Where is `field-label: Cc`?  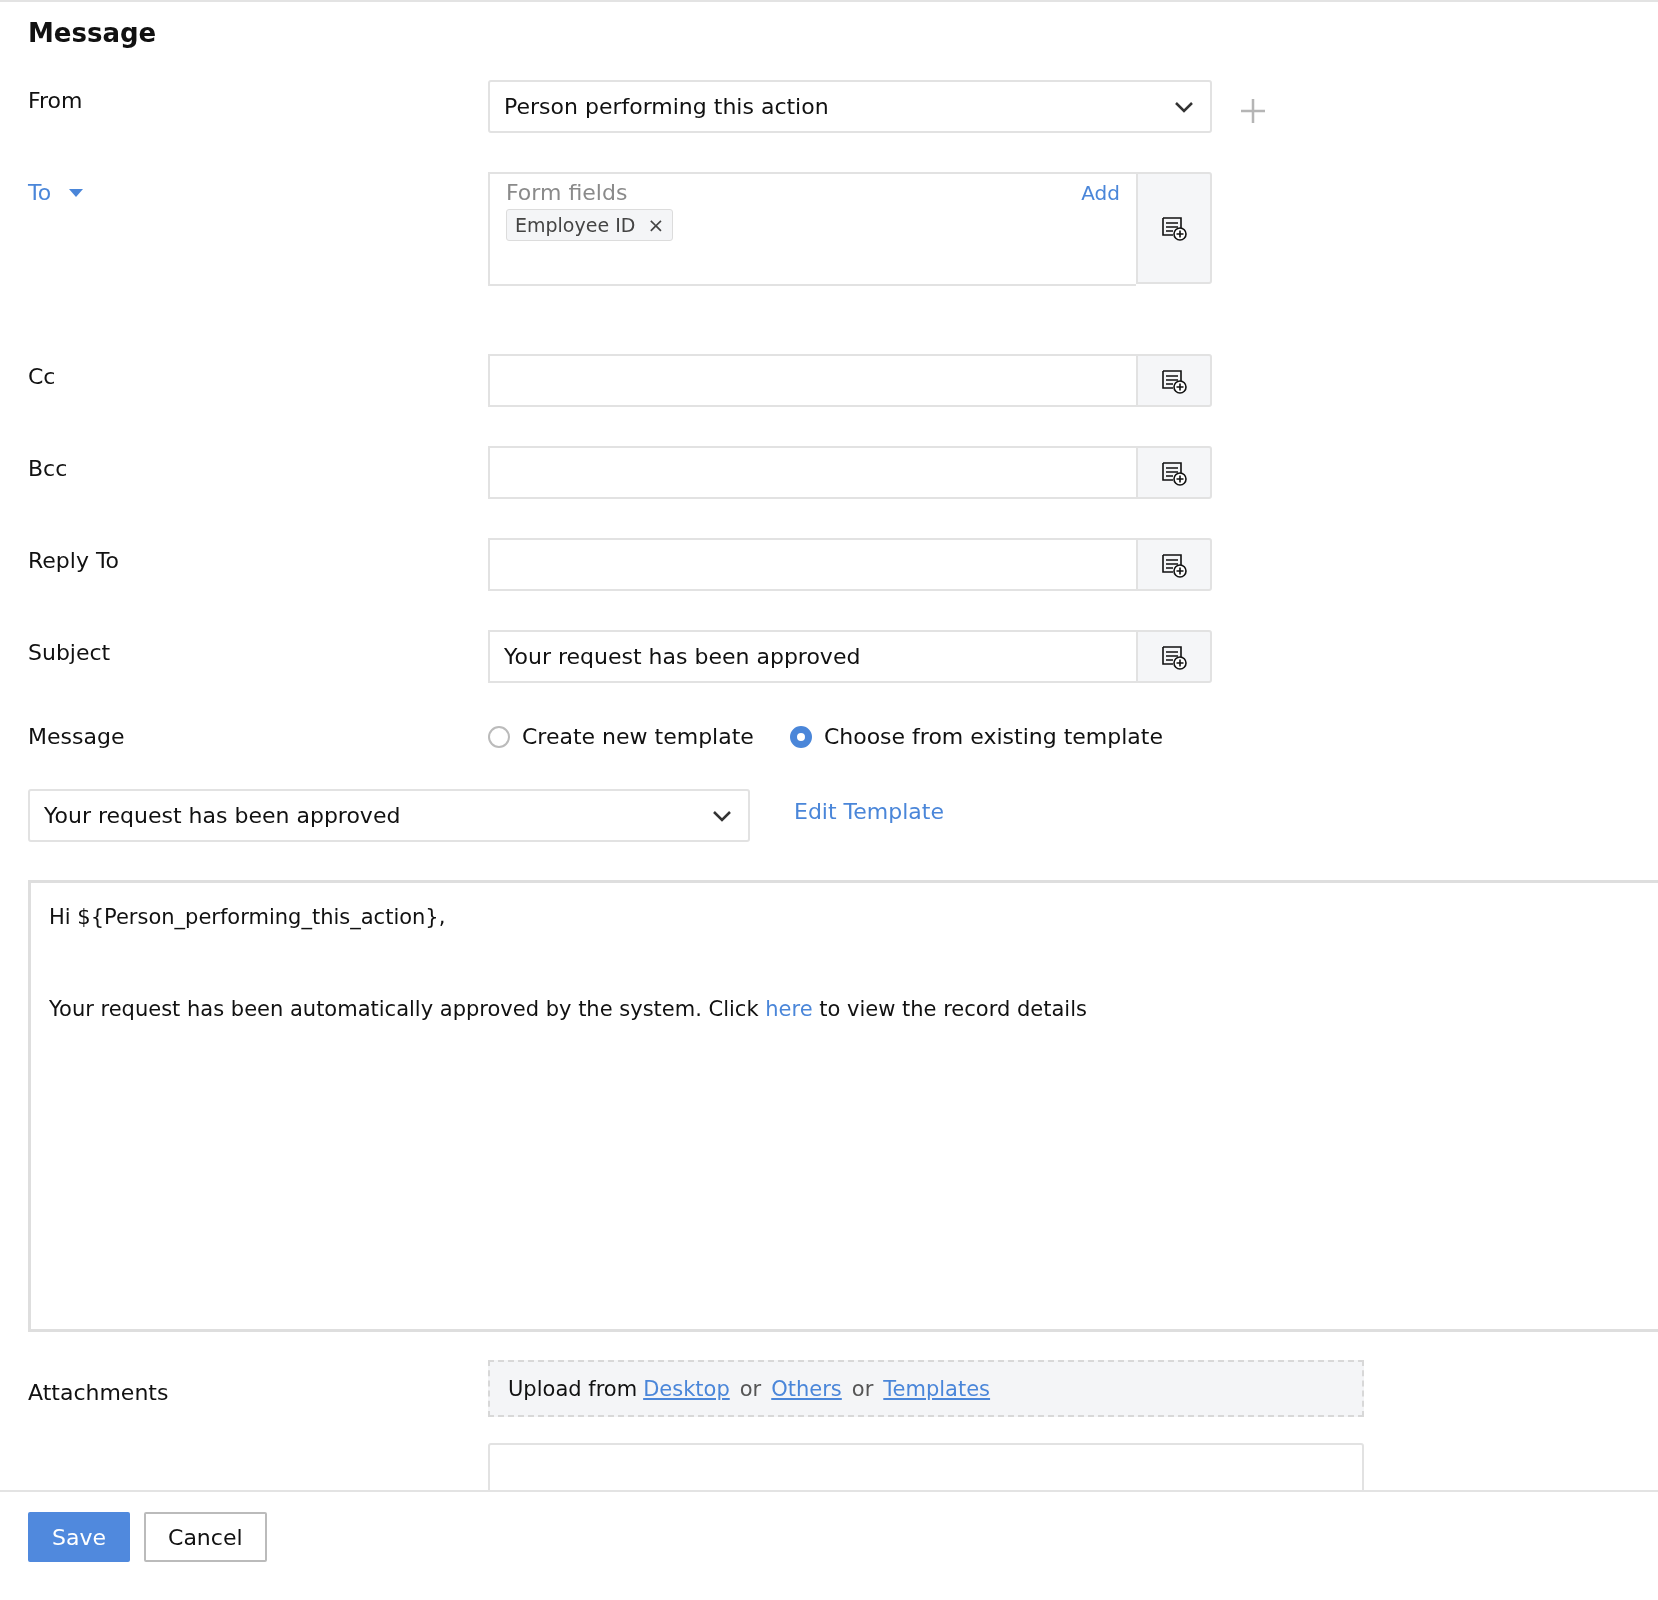 field-label: Cc is located at coordinates (42, 376).